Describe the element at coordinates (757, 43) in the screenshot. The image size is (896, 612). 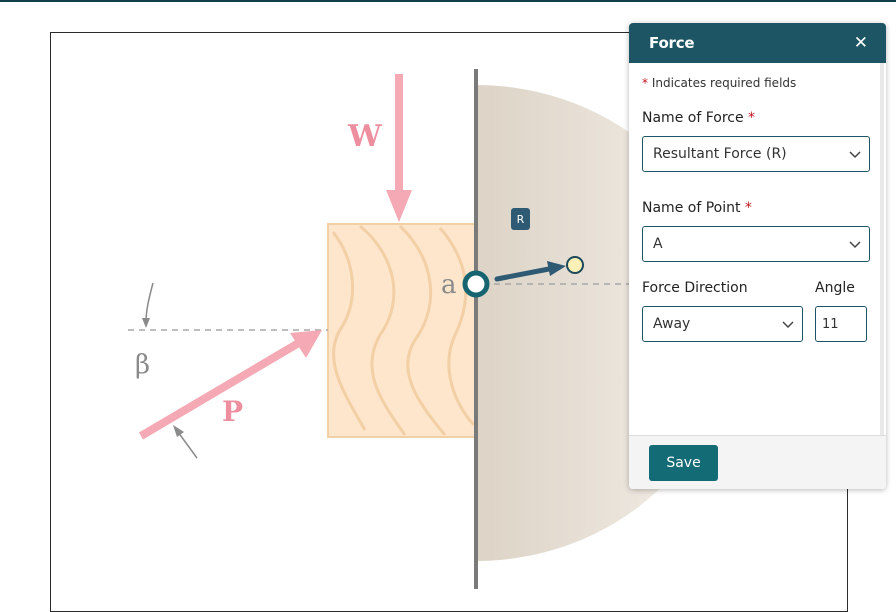
I see `panel-header: Force ✕` at that location.